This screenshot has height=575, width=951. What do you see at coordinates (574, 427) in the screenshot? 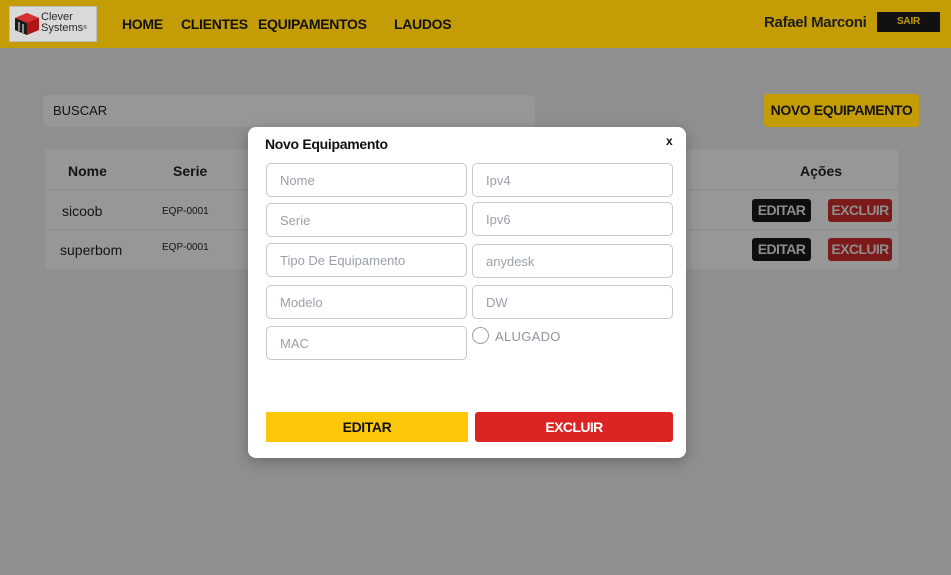
I see `modal-delete-button: EXCLUIR` at bounding box center [574, 427].